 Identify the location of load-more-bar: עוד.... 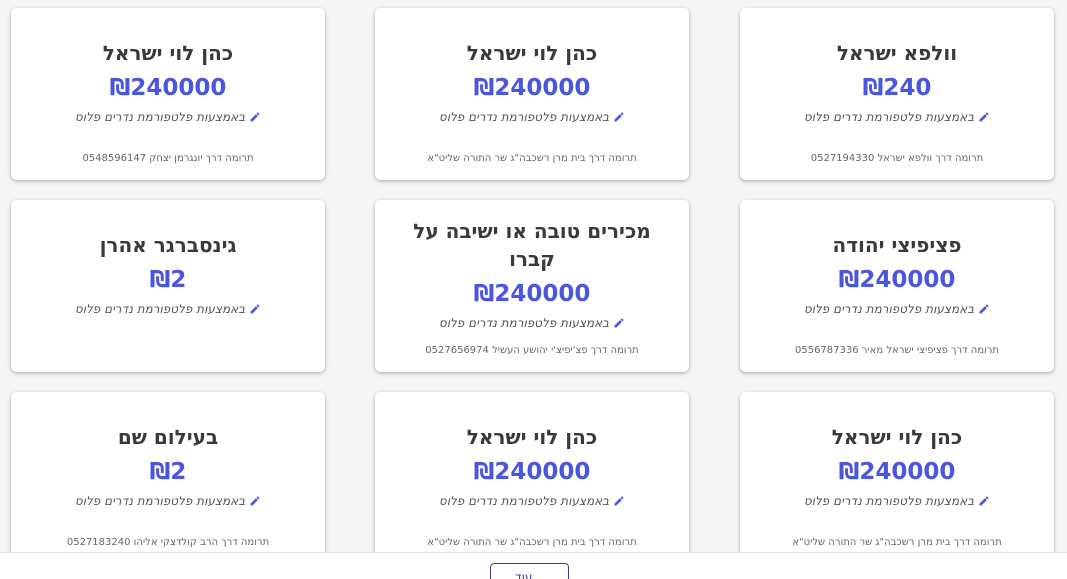
(533, 565).